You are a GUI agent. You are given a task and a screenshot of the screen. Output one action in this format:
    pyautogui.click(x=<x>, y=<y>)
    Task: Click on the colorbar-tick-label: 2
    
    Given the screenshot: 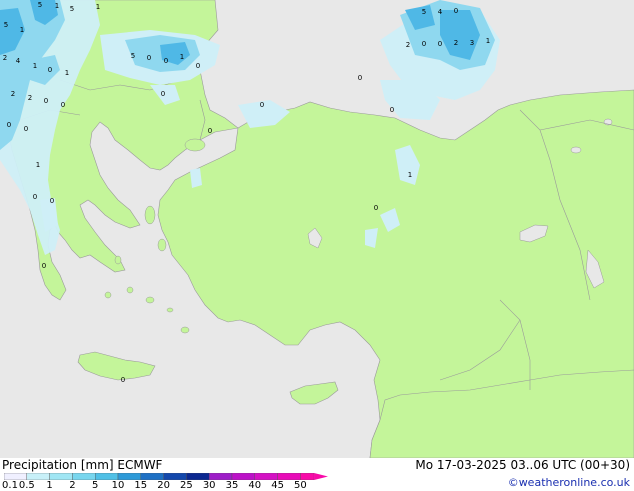 What is the action you would take?
    pyautogui.click(x=72, y=485)
    